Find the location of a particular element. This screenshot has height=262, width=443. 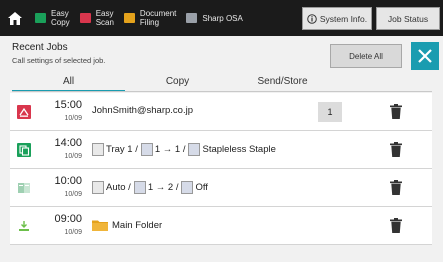

job-time: 15:00 is located at coordinates (68, 105).